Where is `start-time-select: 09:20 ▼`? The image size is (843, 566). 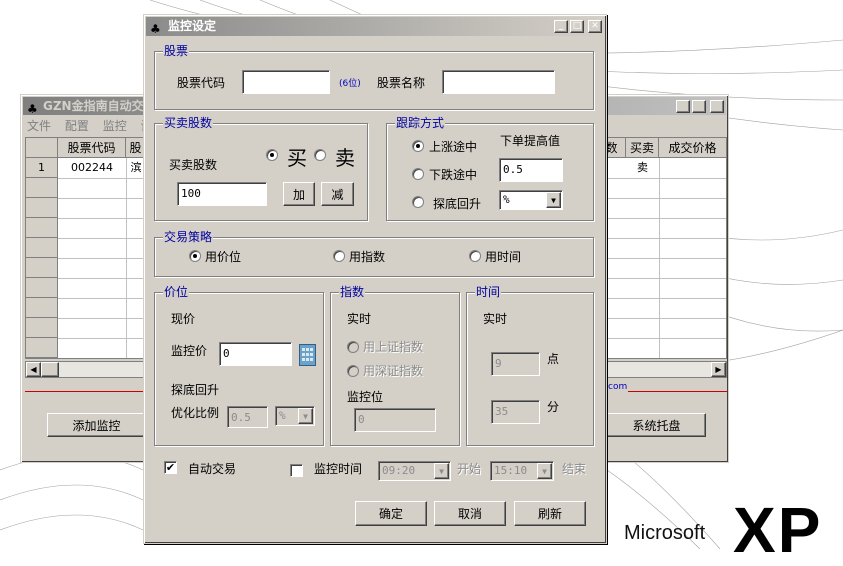 start-time-select: 09:20 ▼ is located at coordinates (414, 471).